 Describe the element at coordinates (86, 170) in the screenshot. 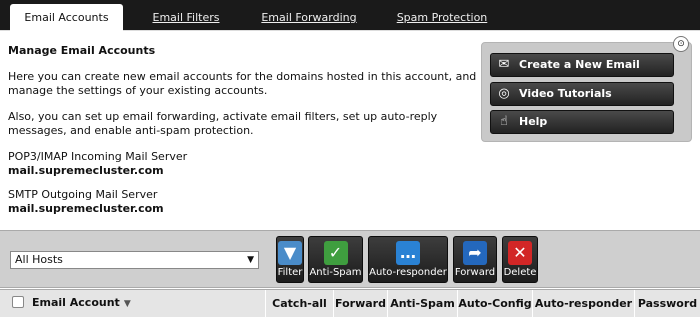

I see `incoming-server-host: mail.supremecluster.com` at that location.